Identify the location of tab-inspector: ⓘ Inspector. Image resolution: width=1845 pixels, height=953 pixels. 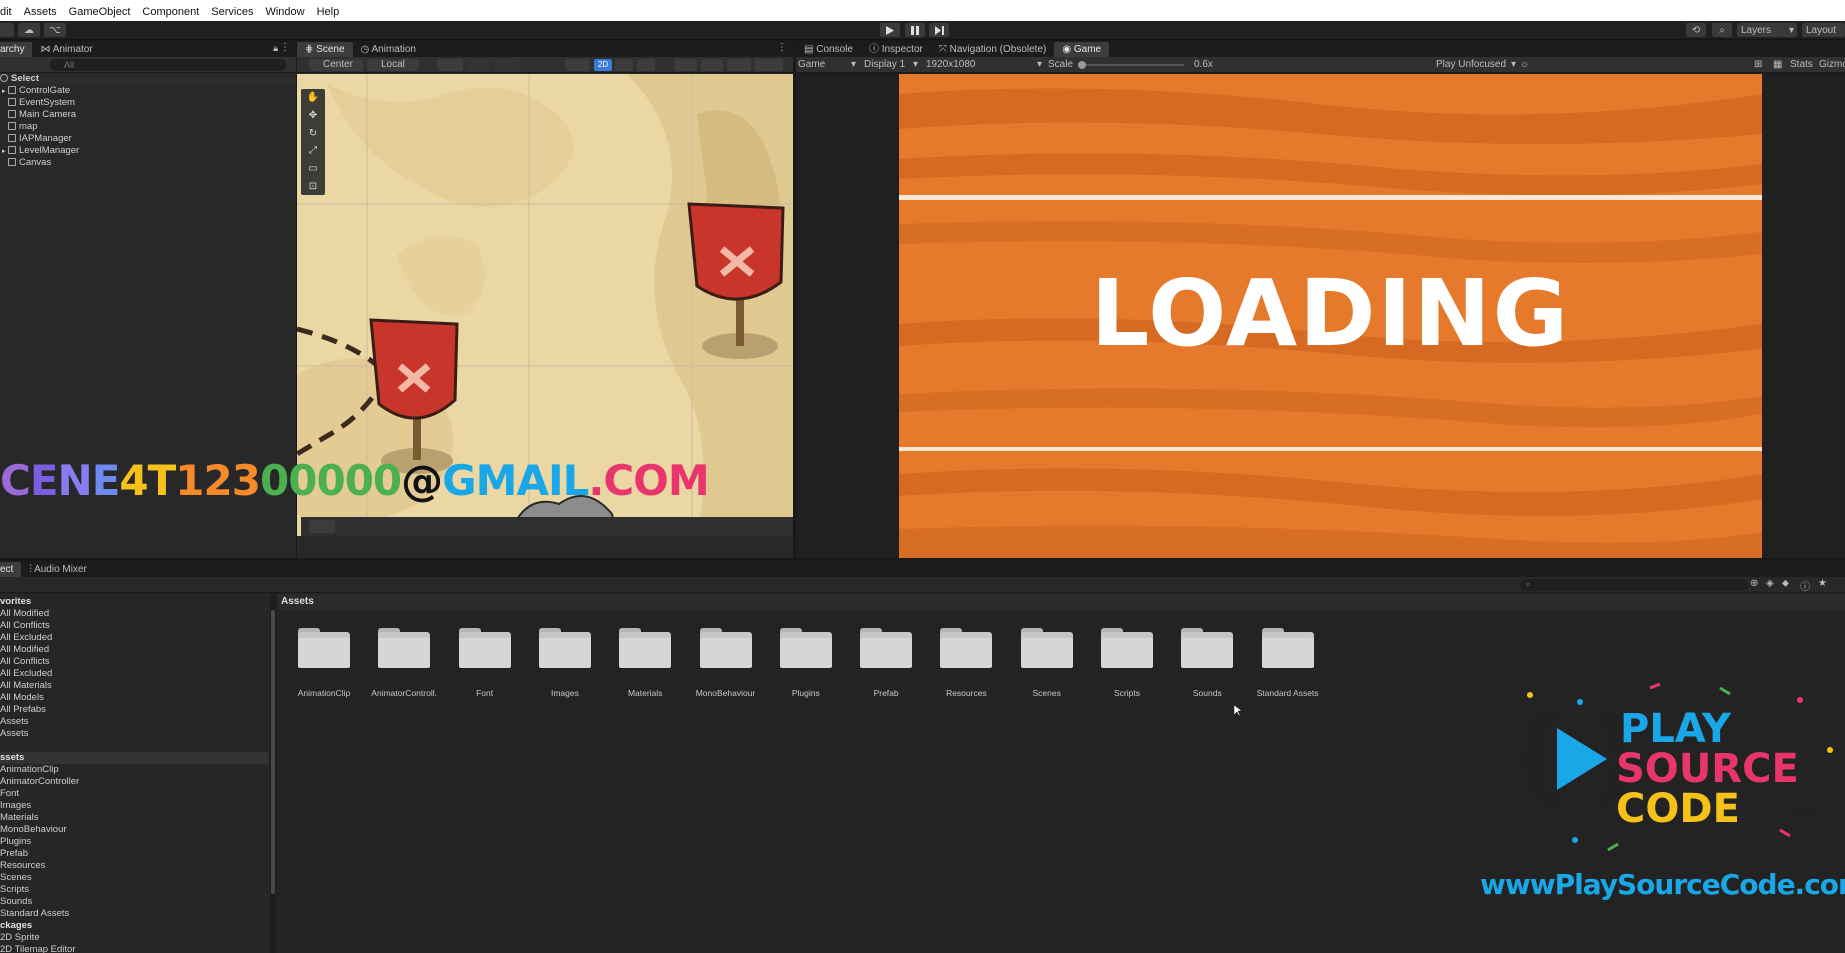
(896, 49).